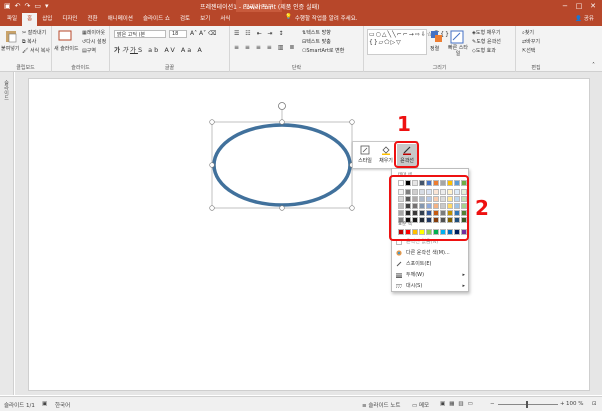 The height and width of the screenshot is (411, 602). I want to click on arrange-icon, so click(437, 37).